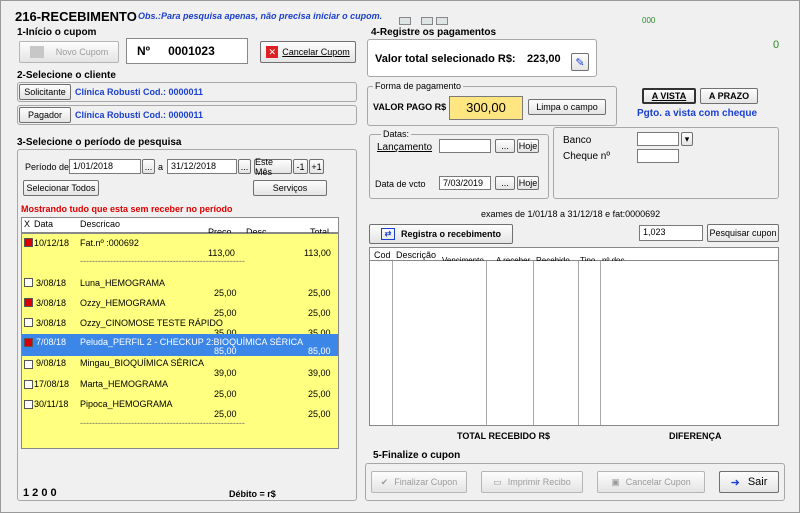  What do you see at coordinates (669, 96) in the screenshot?
I see `a-vista-button: A VISTA` at bounding box center [669, 96].